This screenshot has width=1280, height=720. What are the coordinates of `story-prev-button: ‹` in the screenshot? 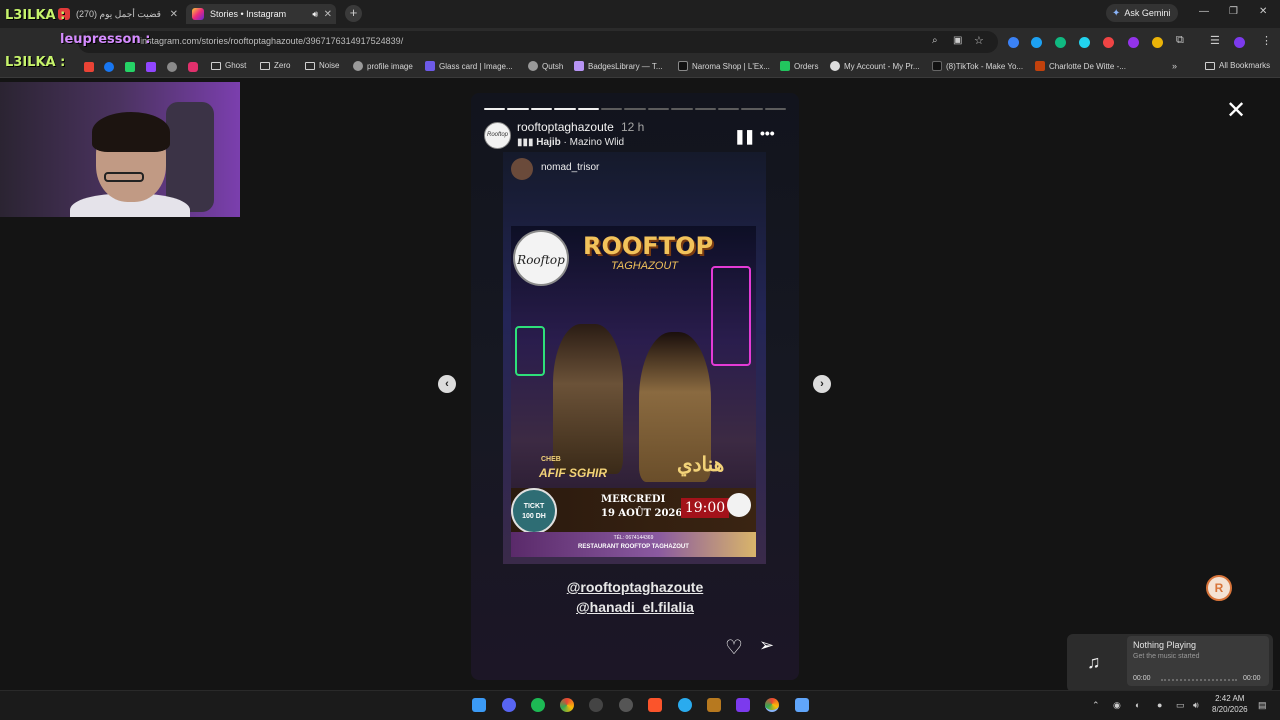 It's located at (447, 384).